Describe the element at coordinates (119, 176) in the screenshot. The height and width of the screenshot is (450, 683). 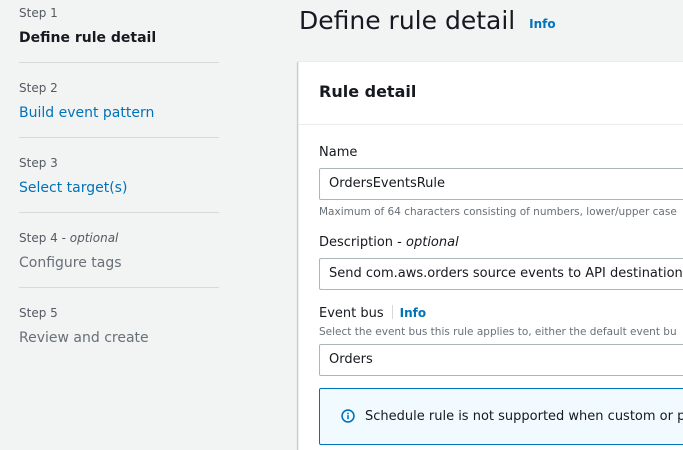
I see `step-3: Step 3 Select target(s)` at that location.